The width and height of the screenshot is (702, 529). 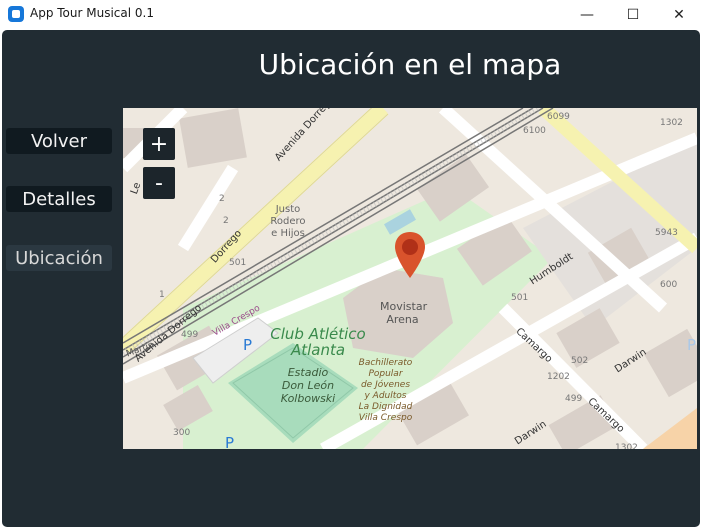 I want to click on close-button: ✕, so click(x=679, y=14).